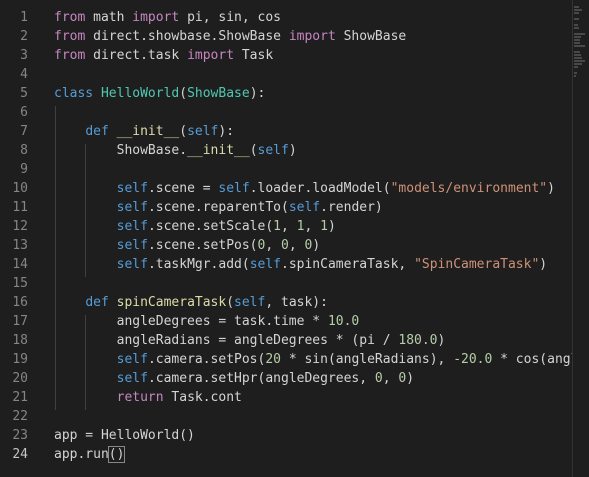  I want to click on code-text: from math import pi, sin, cos, so click(167, 17).